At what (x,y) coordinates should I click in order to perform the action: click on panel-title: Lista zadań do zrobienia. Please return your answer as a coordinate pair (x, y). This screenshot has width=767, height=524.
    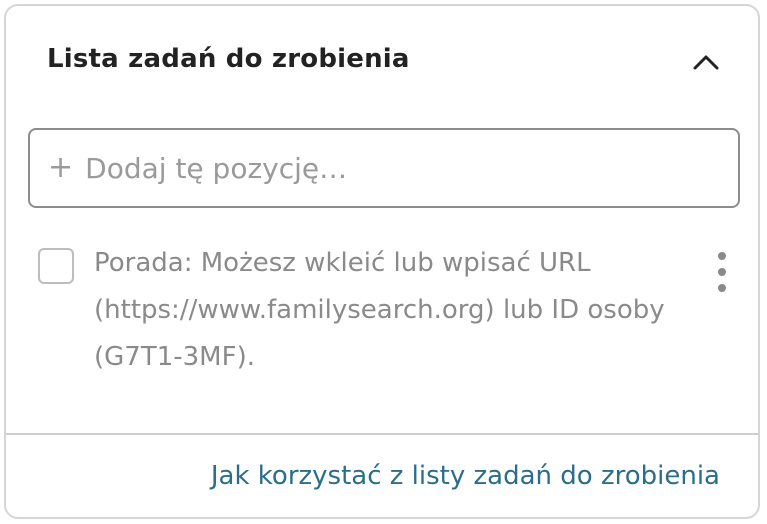
    Looking at the image, I should click on (228, 59).